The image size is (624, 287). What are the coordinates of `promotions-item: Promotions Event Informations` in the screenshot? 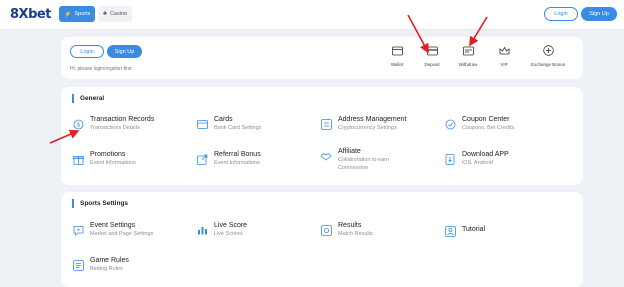 It's located at (104, 158).